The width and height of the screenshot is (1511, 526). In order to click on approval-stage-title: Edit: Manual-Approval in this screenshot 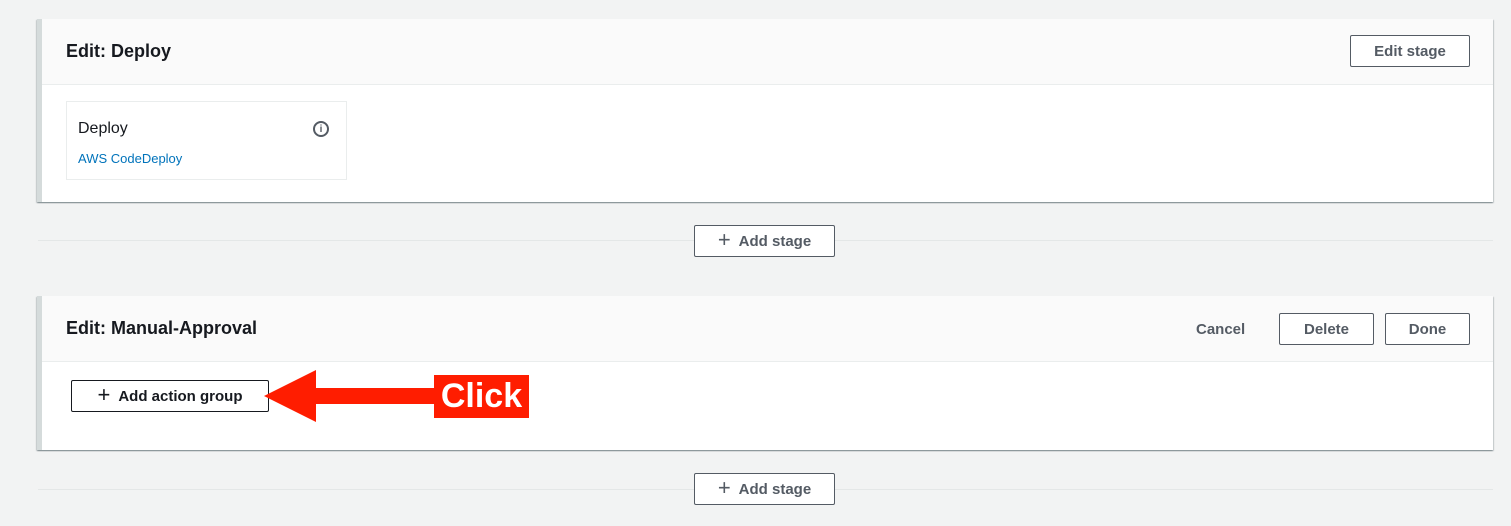, I will do `click(162, 328)`.